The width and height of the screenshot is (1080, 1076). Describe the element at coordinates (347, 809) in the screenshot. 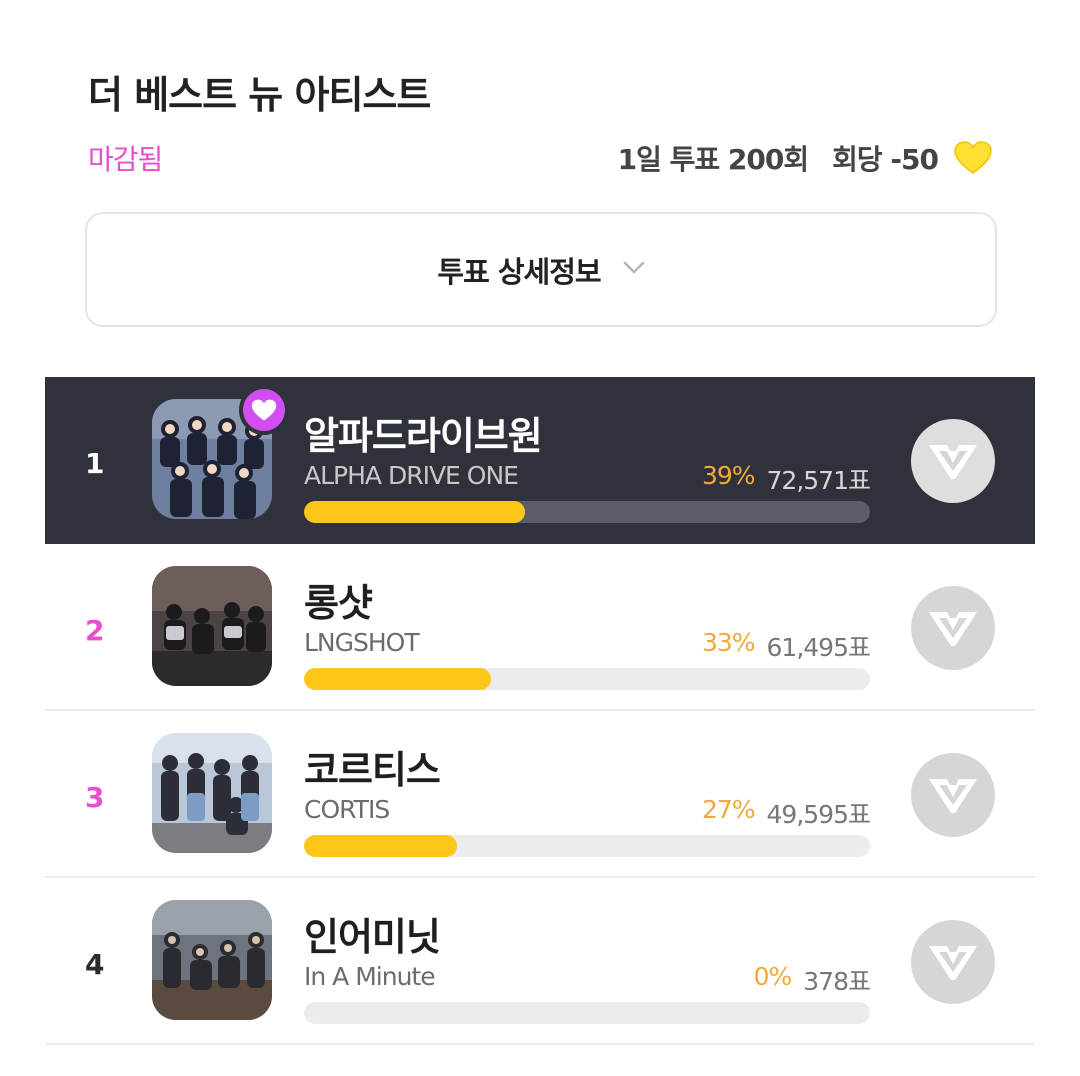

I see `artist-name-english: CORTIS` at that location.